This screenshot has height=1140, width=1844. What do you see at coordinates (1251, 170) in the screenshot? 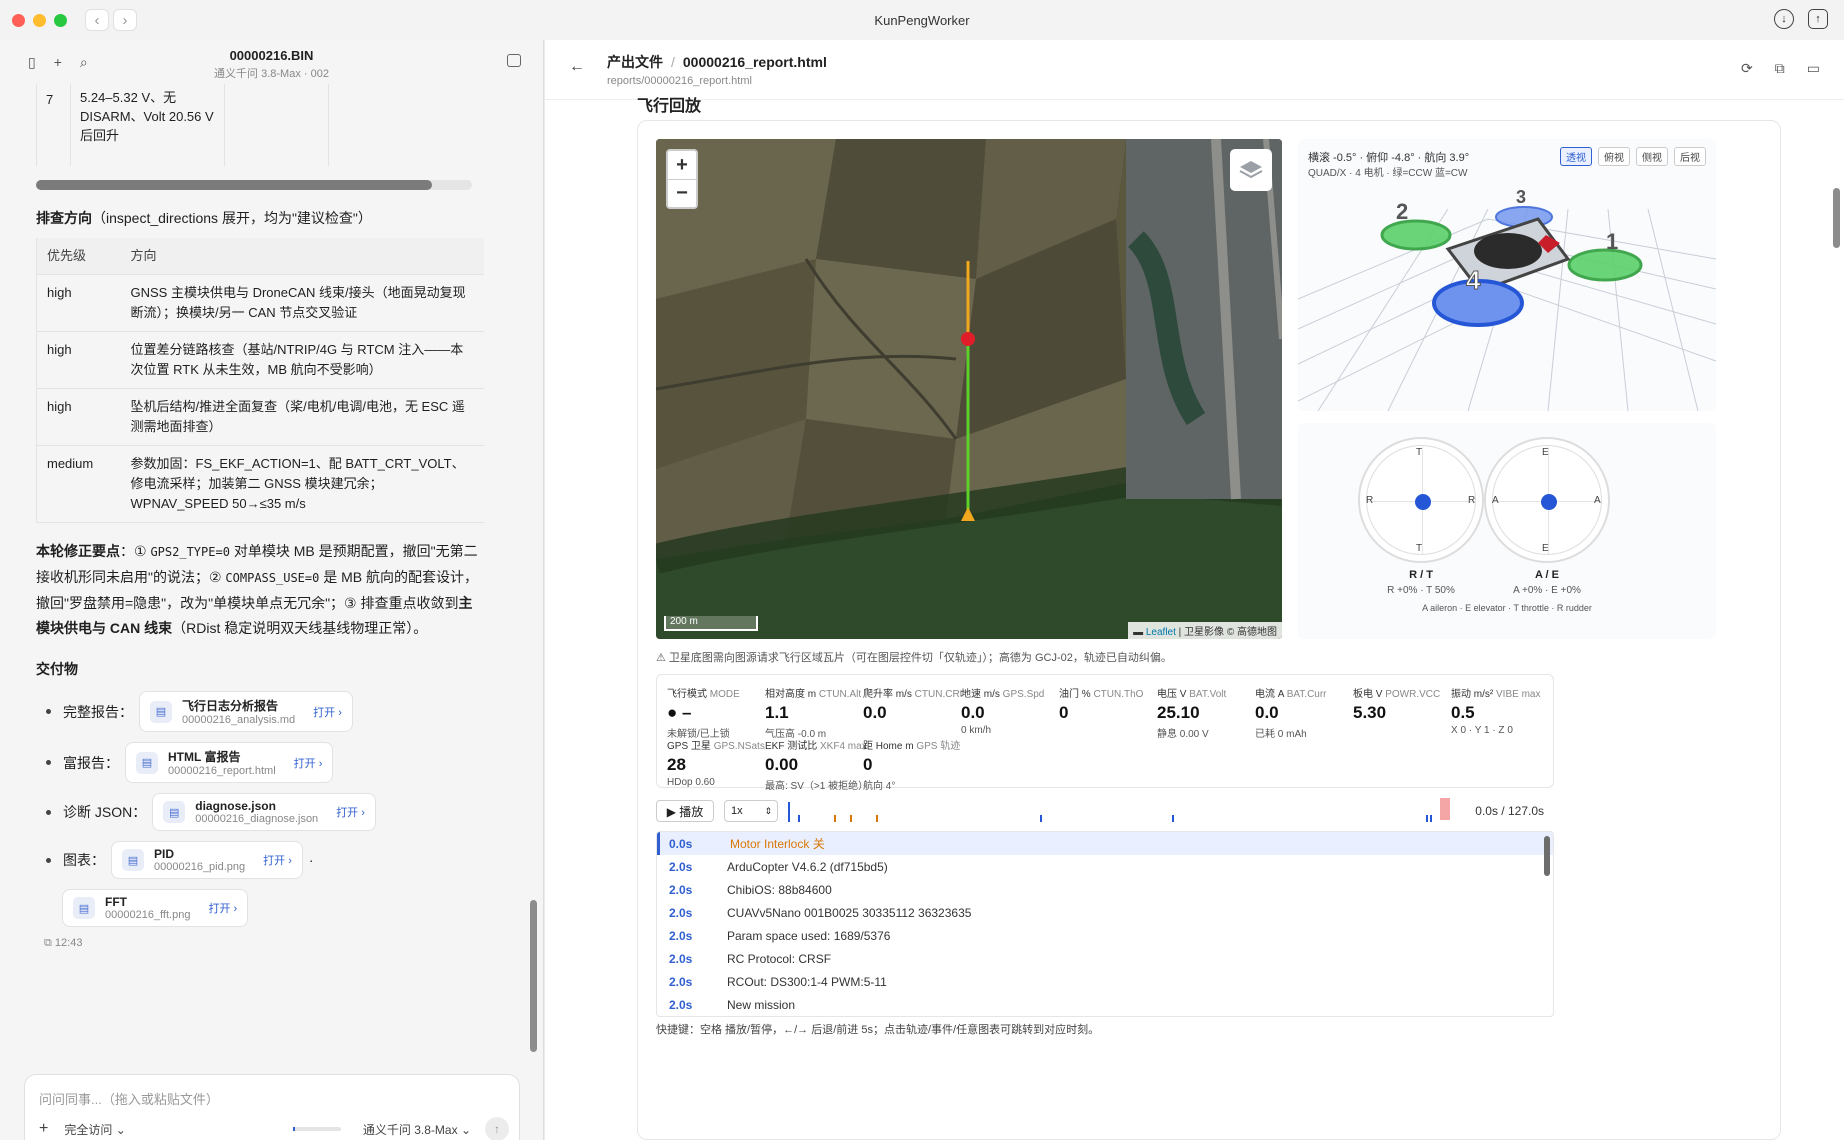
I see `layers-icon` at bounding box center [1251, 170].